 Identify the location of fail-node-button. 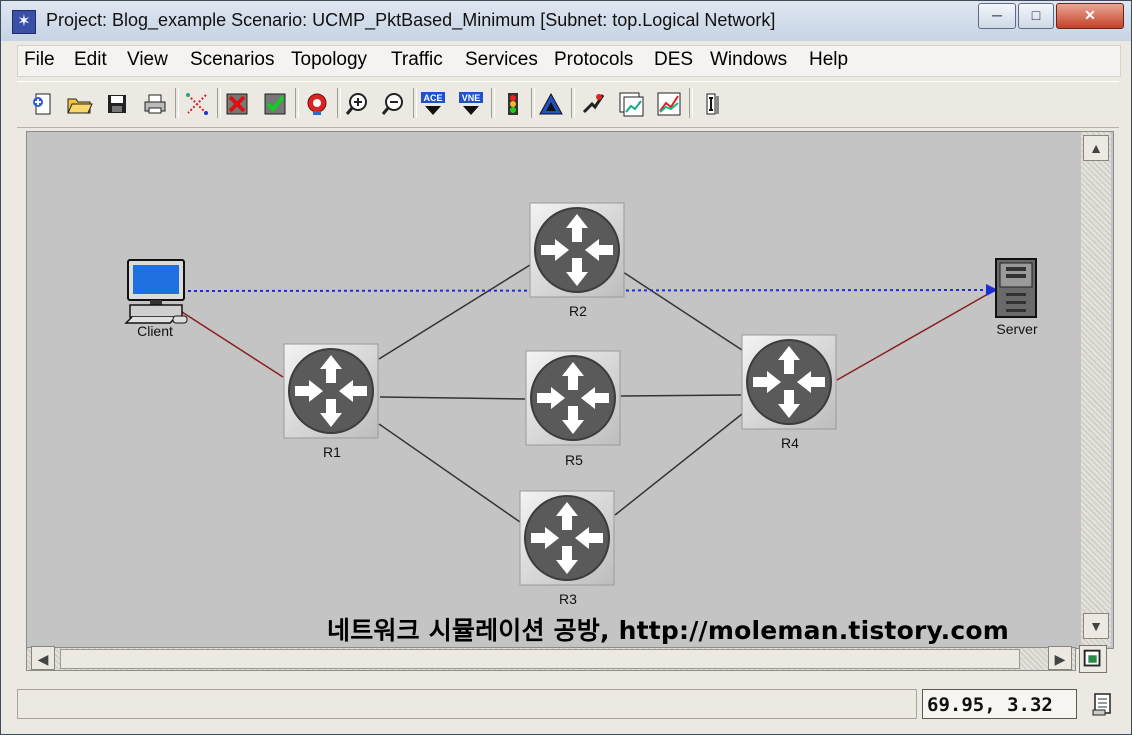
(237, 104).